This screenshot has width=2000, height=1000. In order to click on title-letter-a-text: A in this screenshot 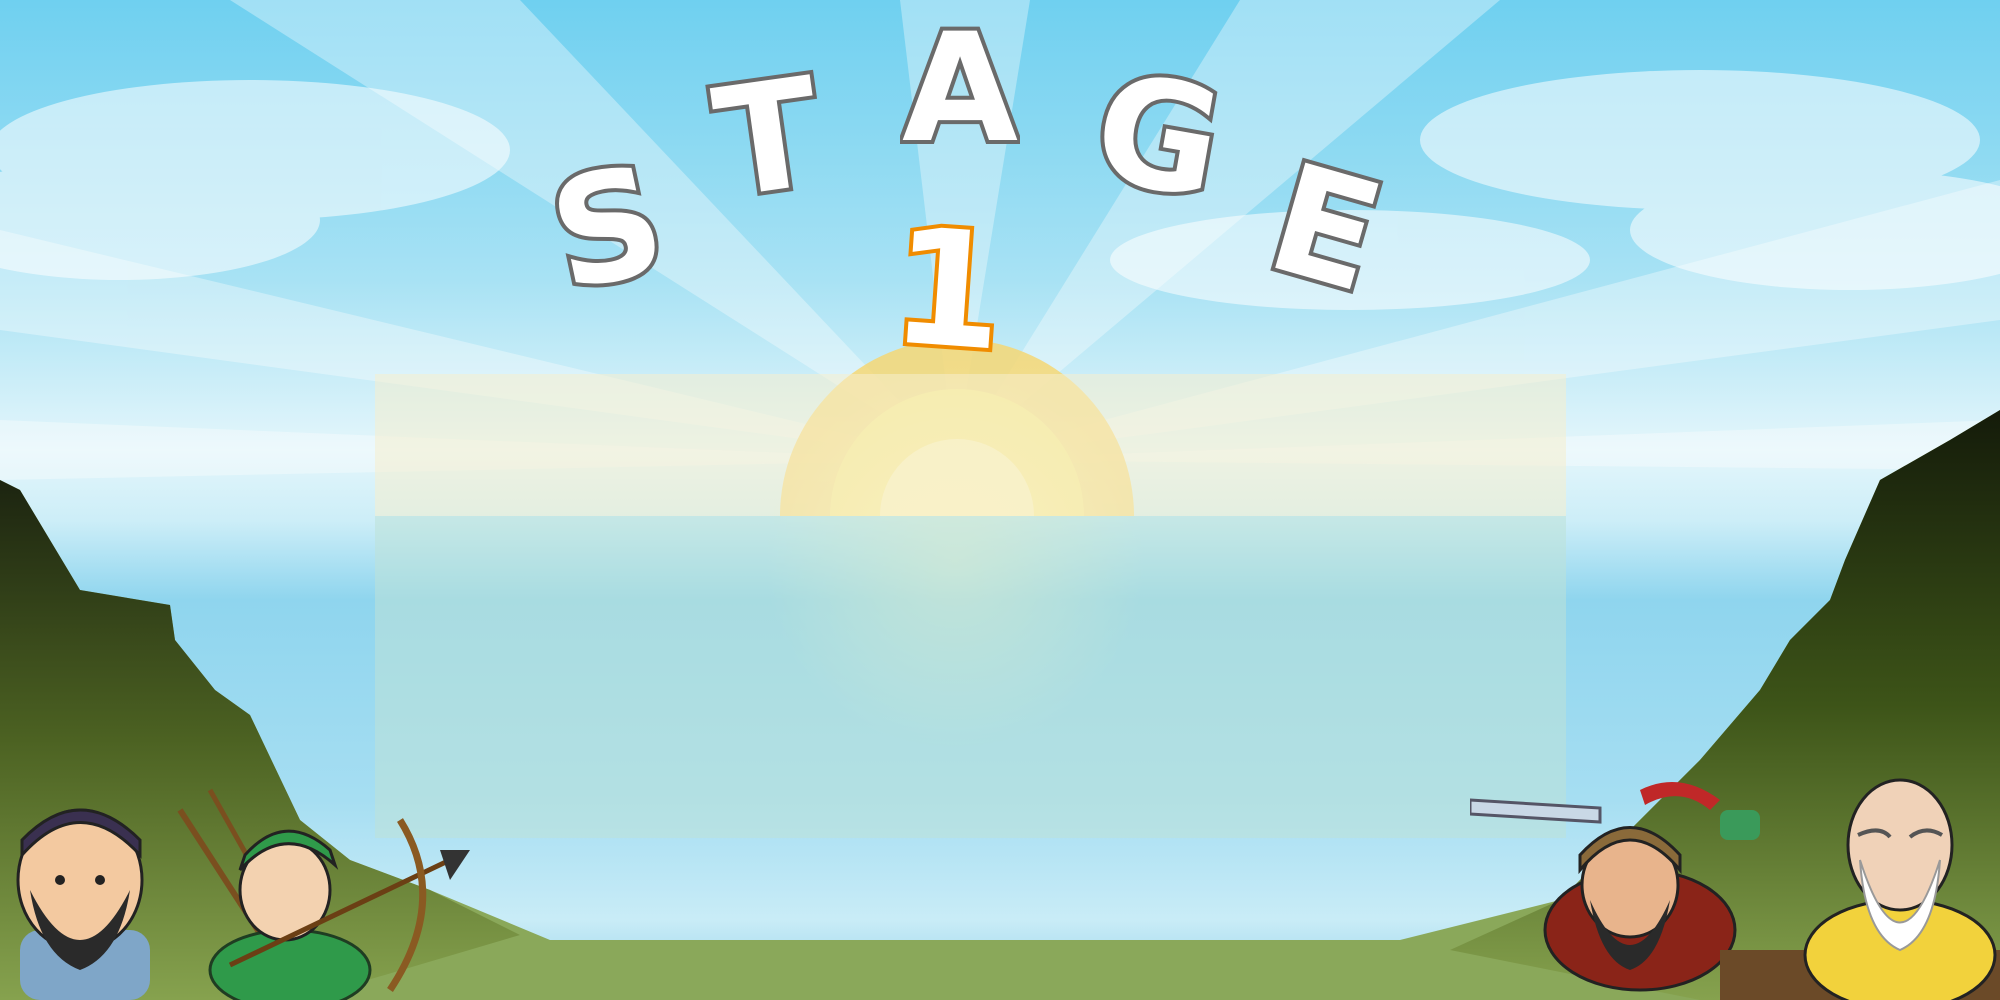, I will do `click(960, 90)`.